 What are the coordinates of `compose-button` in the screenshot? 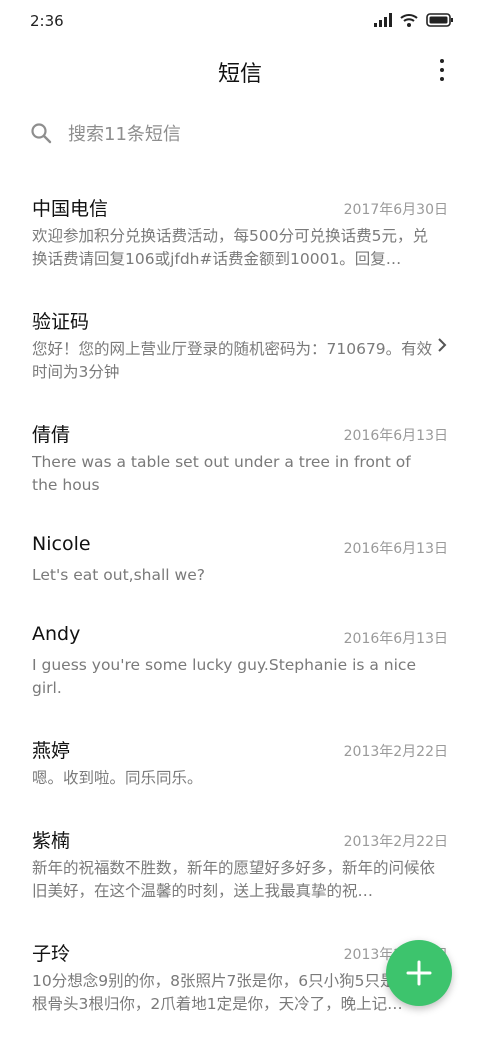 It's located at (419, 973).